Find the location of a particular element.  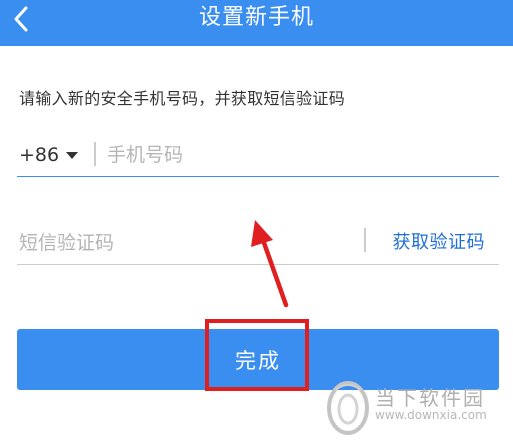

sms-code-input is located at coordinates (184, 243).